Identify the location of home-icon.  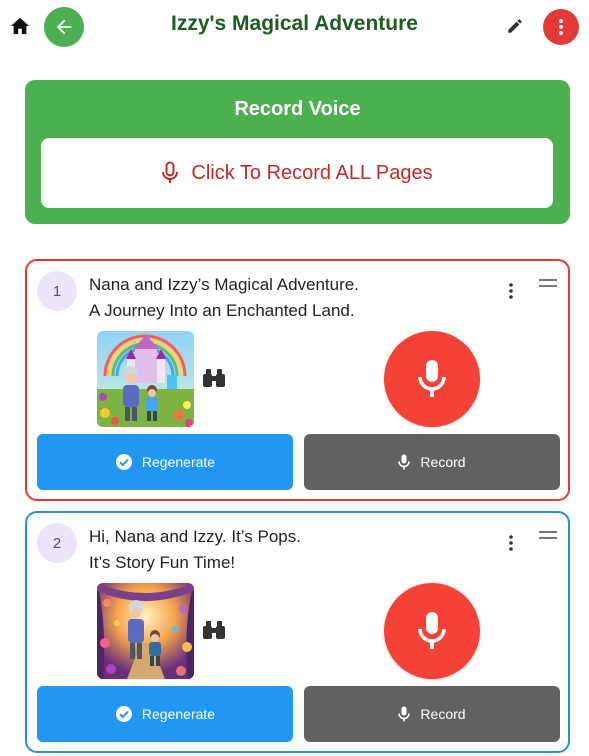
(20, 26).